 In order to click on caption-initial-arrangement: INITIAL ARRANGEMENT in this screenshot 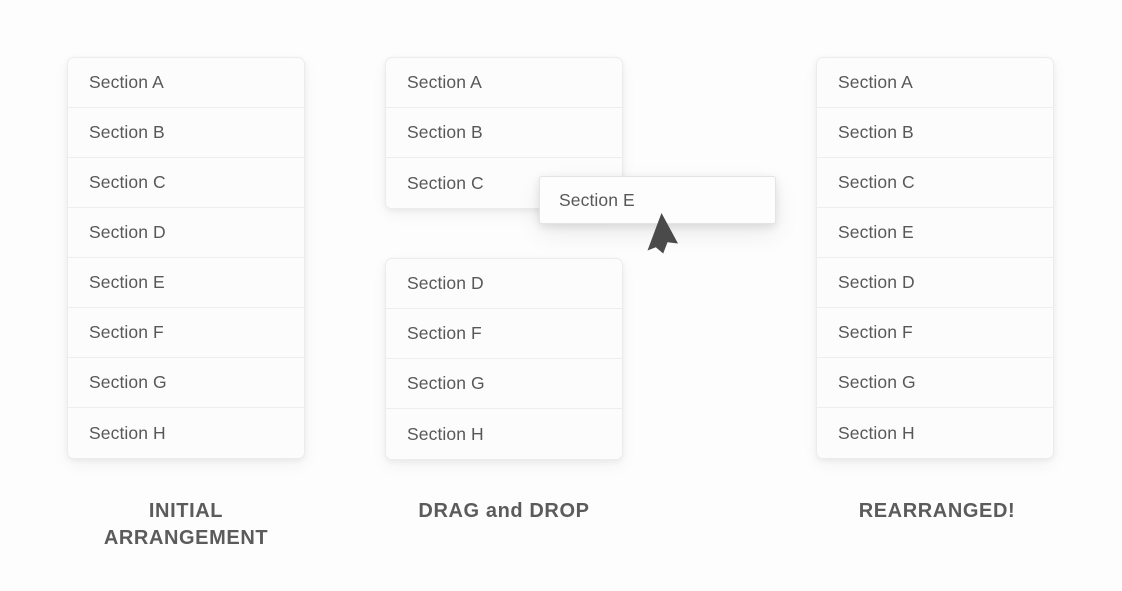, I will do `click(186, 525)`.